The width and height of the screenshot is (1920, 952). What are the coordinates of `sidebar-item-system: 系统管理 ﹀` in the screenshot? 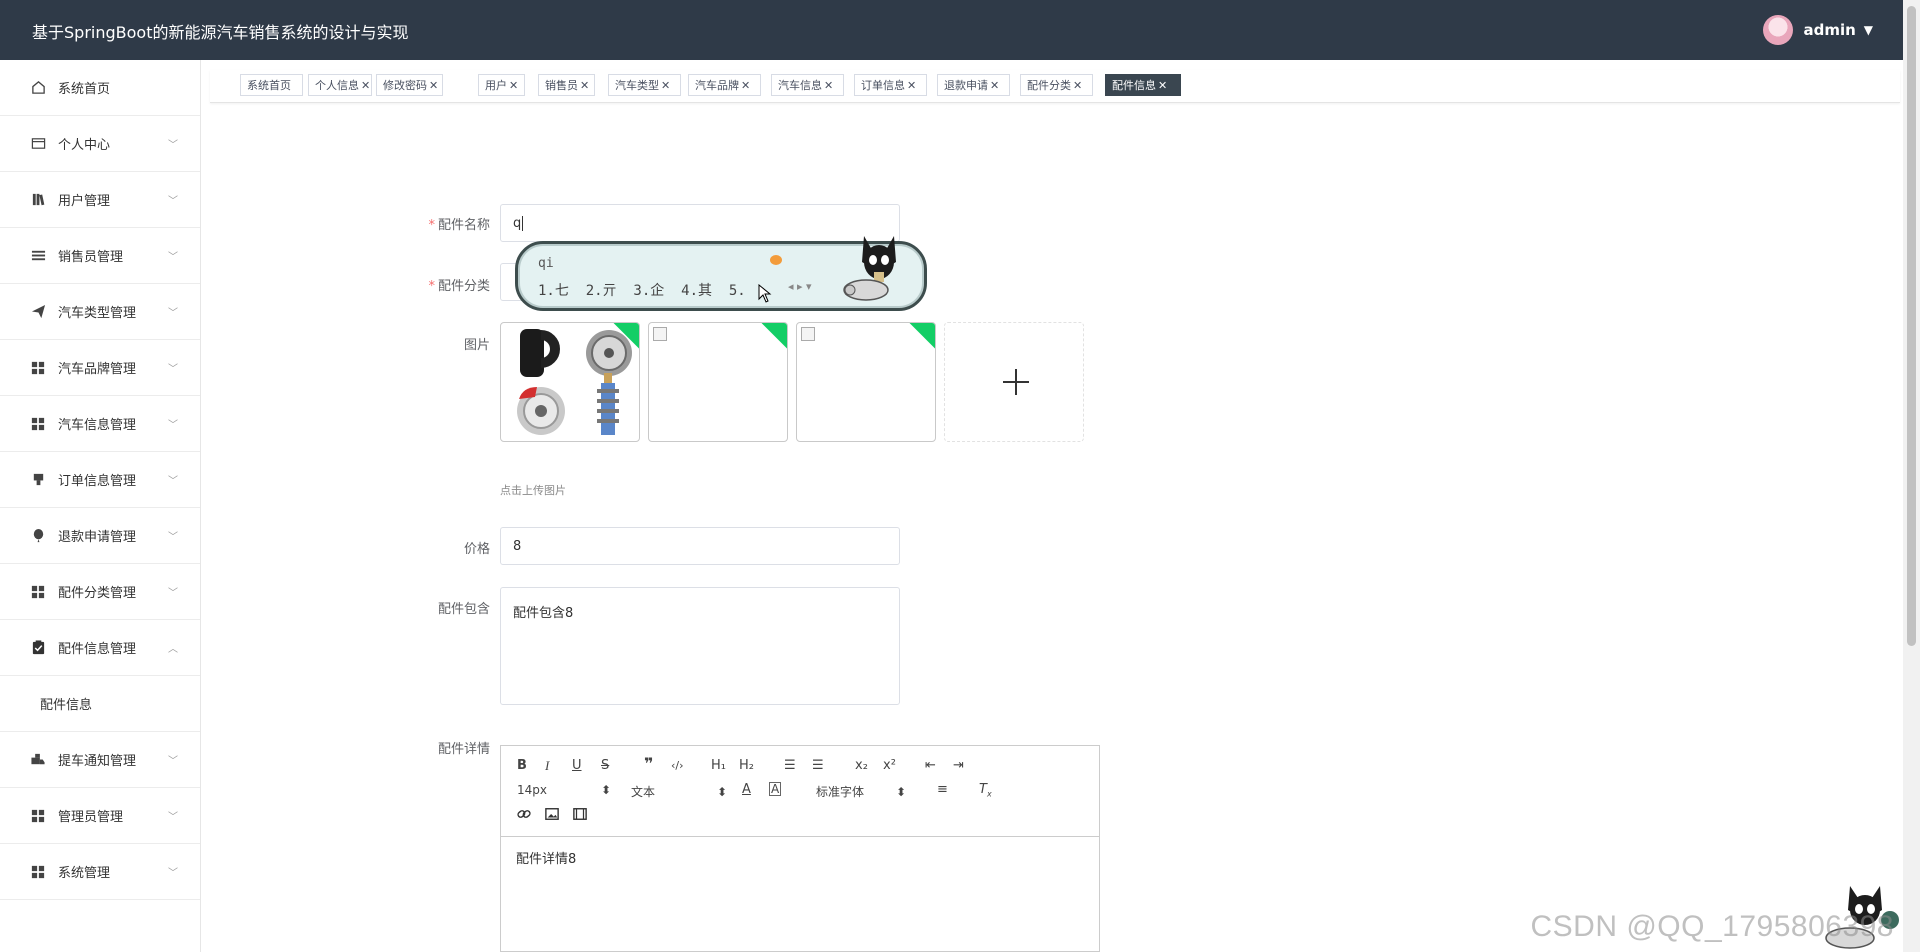 It's located at (100, 872).